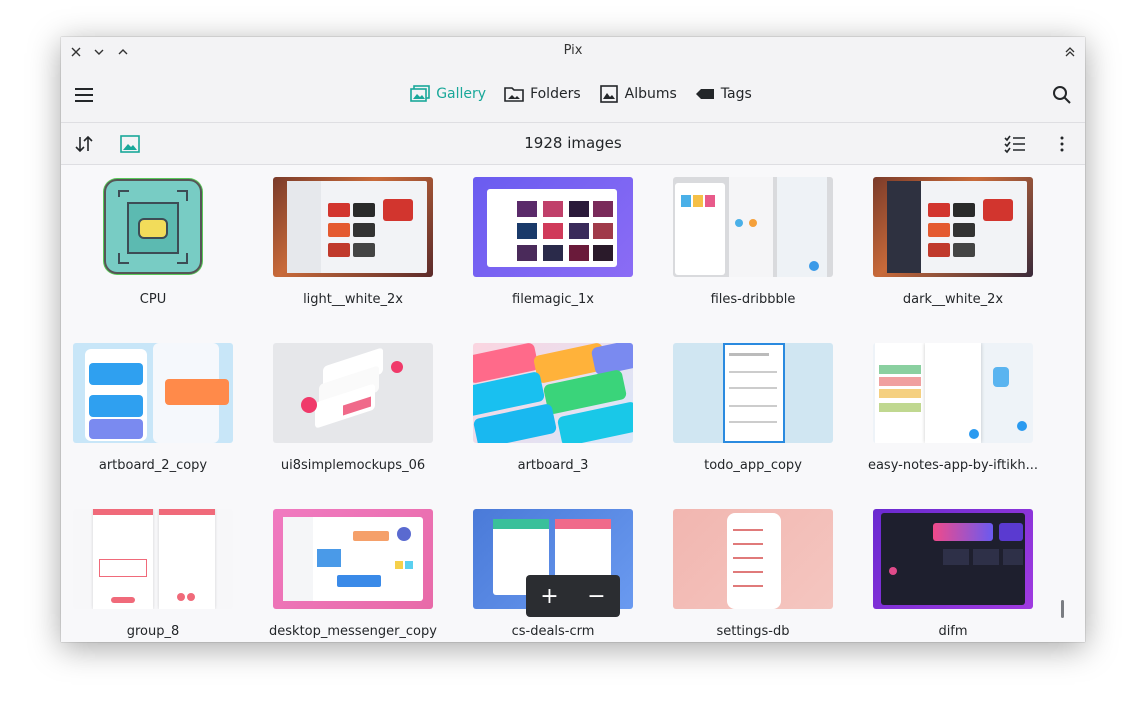 The image size is (1146, 703). I want to click on keep-above-button, so click(1070, 52).